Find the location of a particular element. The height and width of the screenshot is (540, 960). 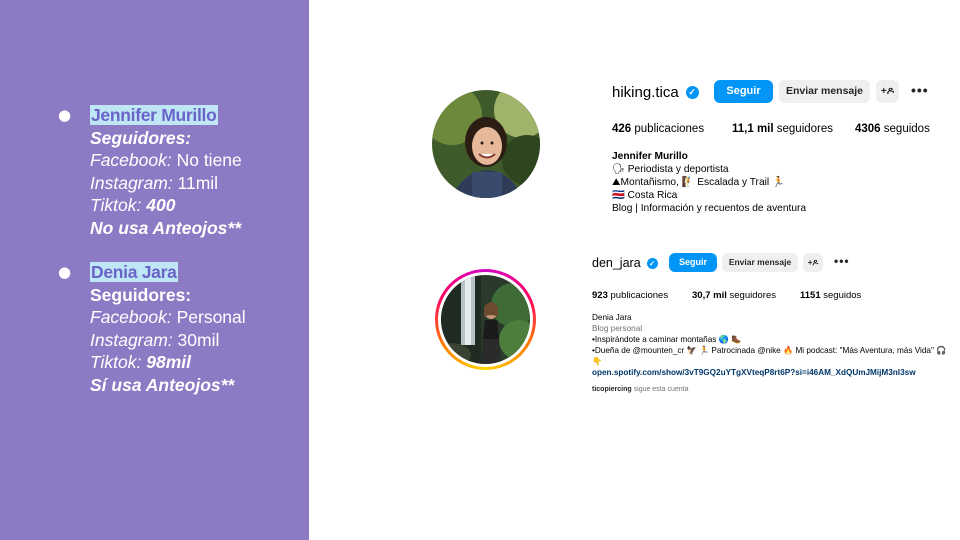

tiktok-value: 400 is located at coordinates (158, 205).